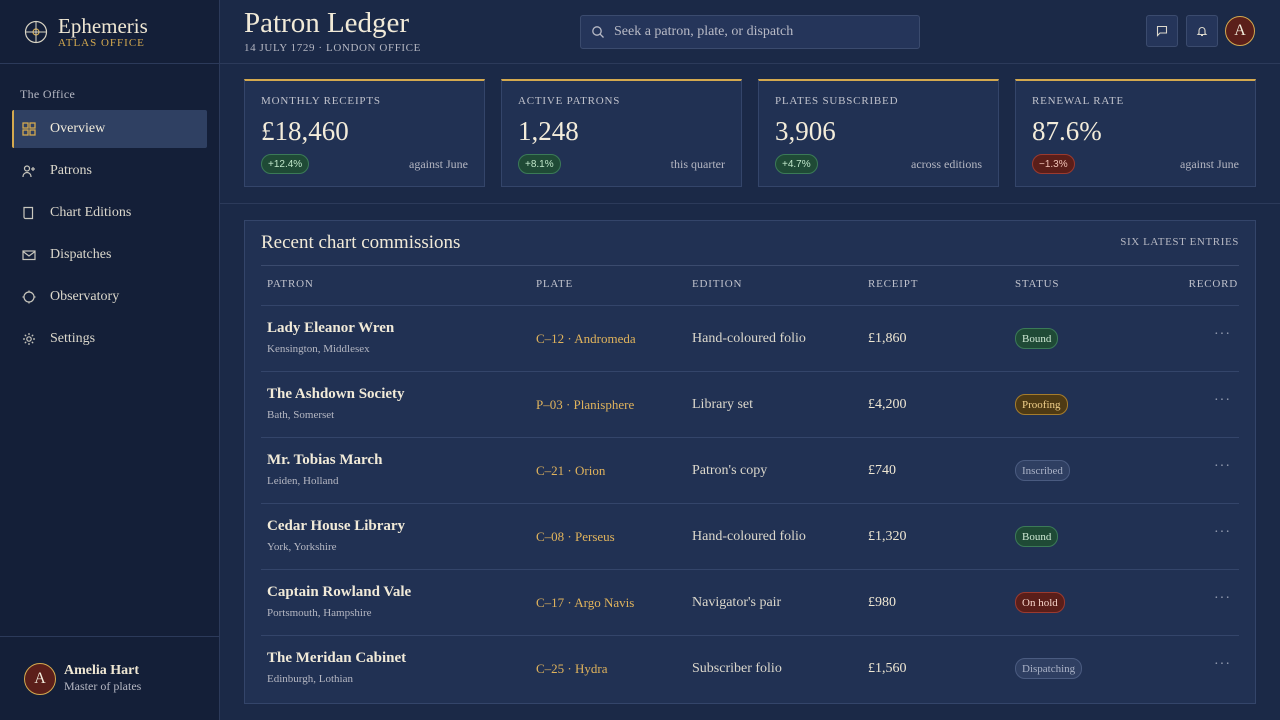  I want to click on column-header-record: RECORD, so click(1213, 284).